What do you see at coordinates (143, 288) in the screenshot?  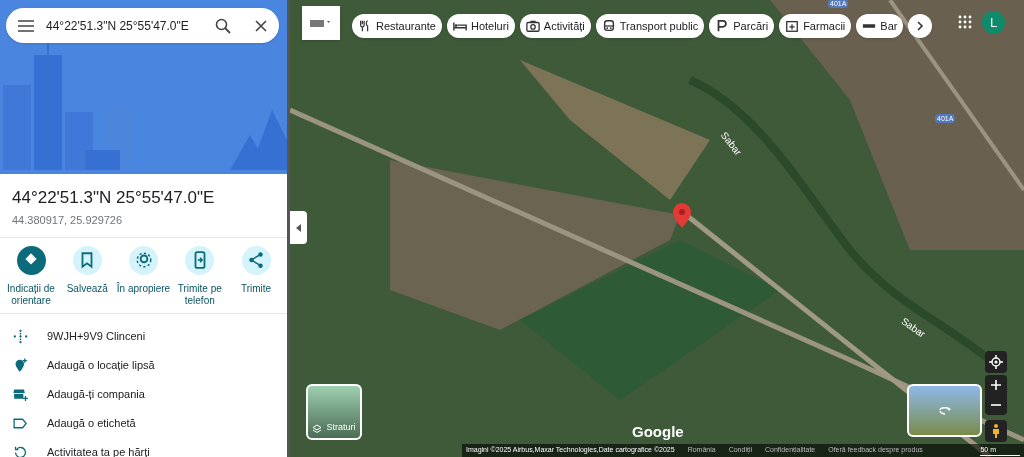 I see `action-label: În apropiere` at bounding box center [143, 288].